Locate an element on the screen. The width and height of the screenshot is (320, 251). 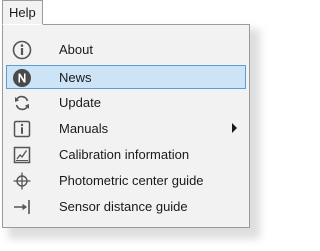
menu-item-label: About is located at coordinates (76, 49).